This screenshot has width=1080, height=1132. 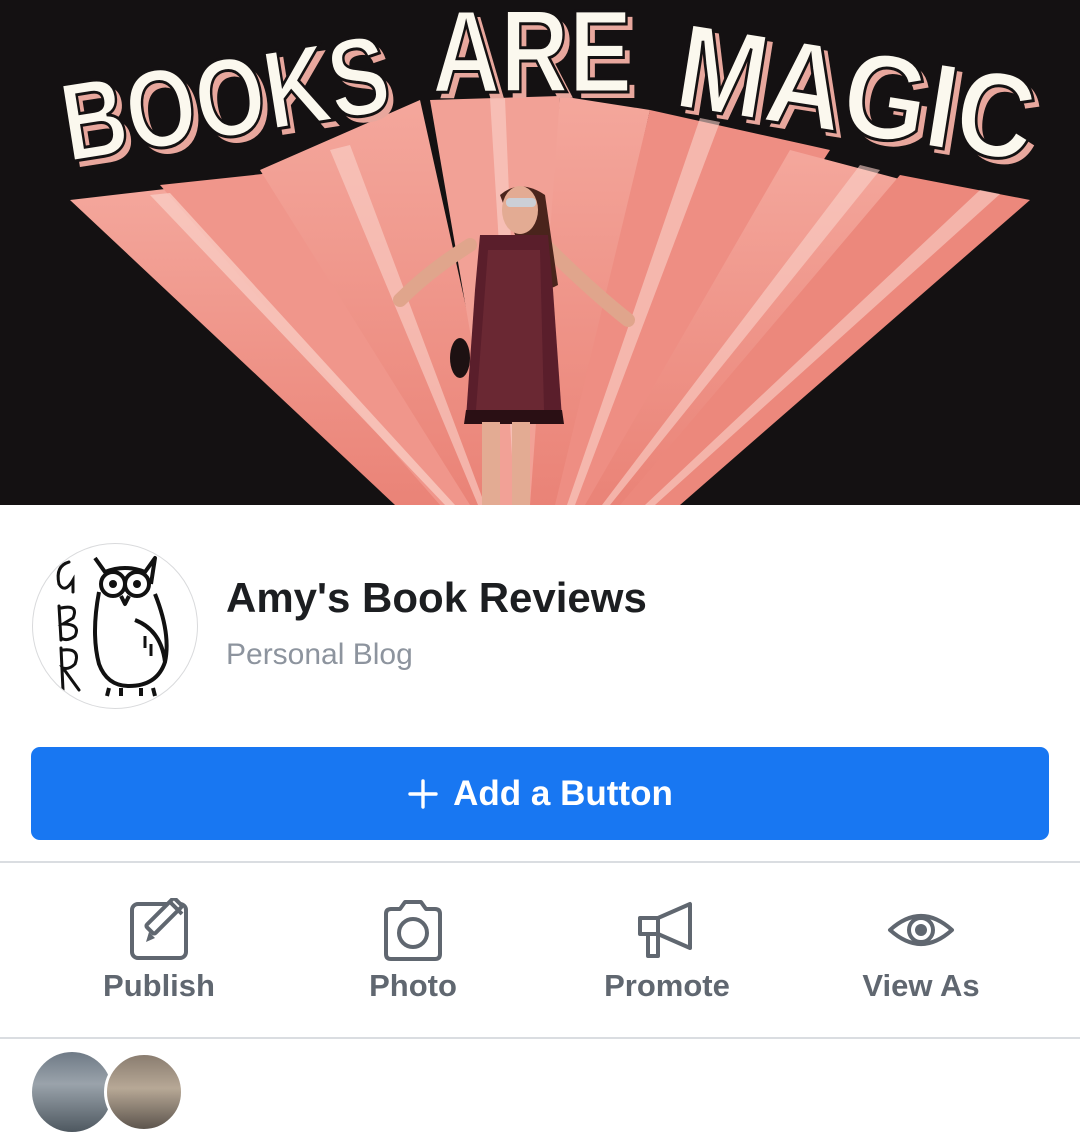 I want to click on section-divider-top, so click(x=540, y=862).